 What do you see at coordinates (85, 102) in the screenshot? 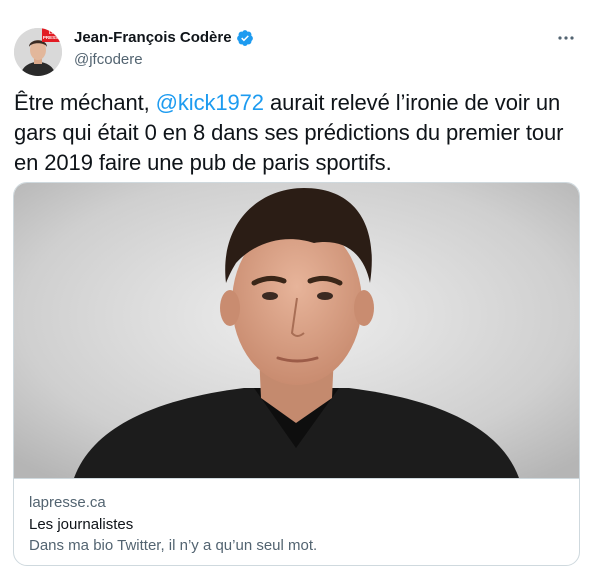
I see `tweet-text-before: Être méchant,` at bounding box center [85, 102].